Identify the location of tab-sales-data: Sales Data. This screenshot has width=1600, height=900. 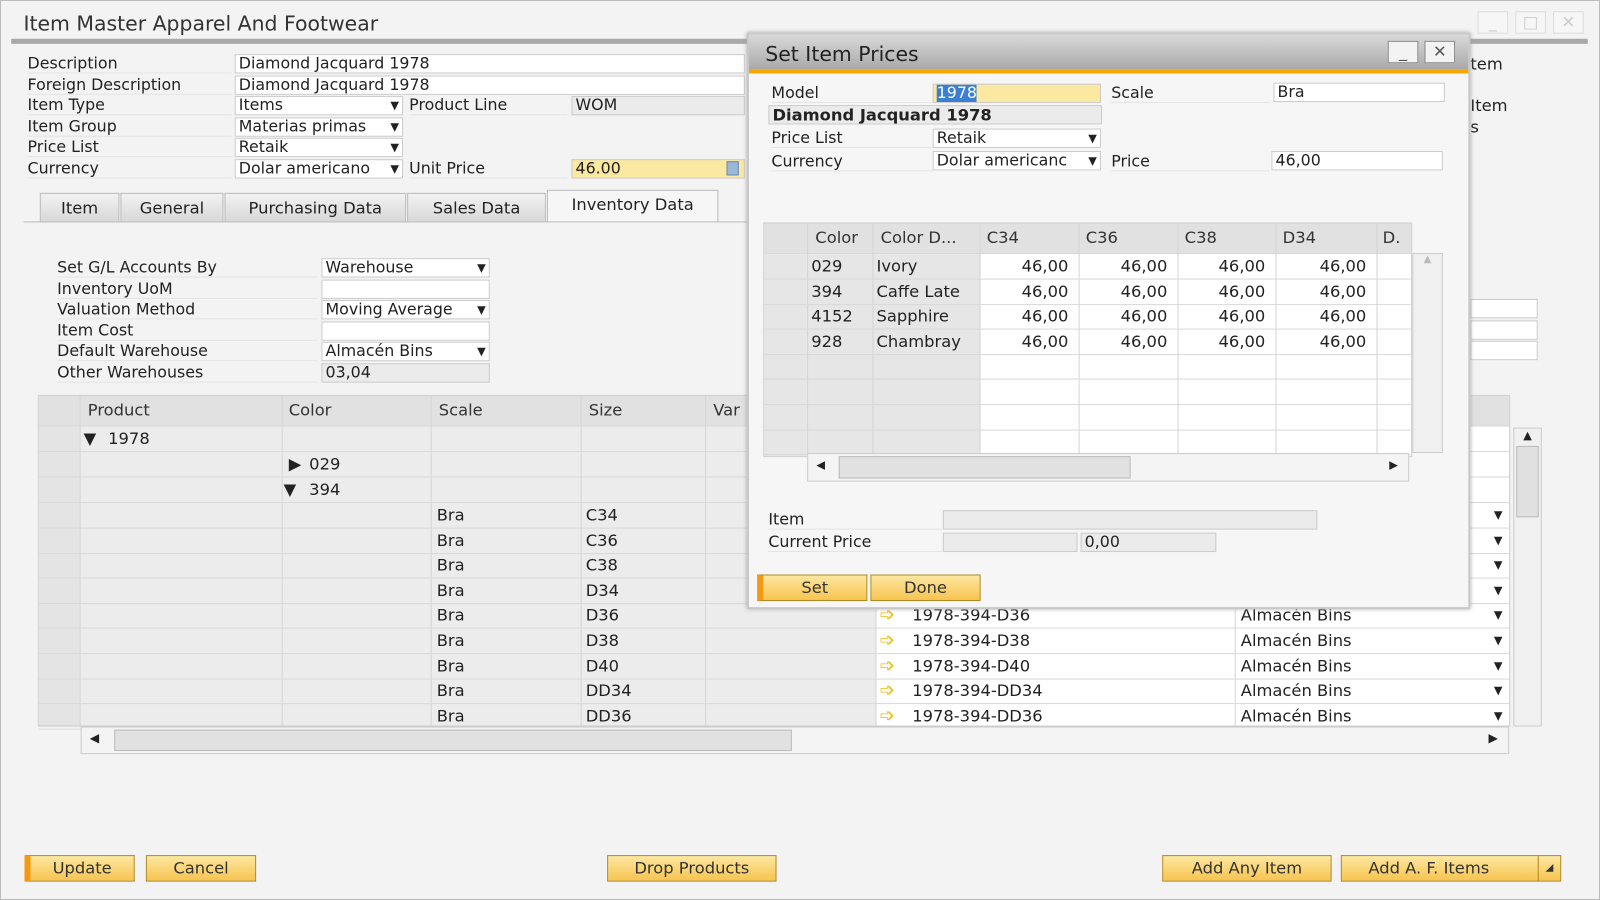
(476, 207).